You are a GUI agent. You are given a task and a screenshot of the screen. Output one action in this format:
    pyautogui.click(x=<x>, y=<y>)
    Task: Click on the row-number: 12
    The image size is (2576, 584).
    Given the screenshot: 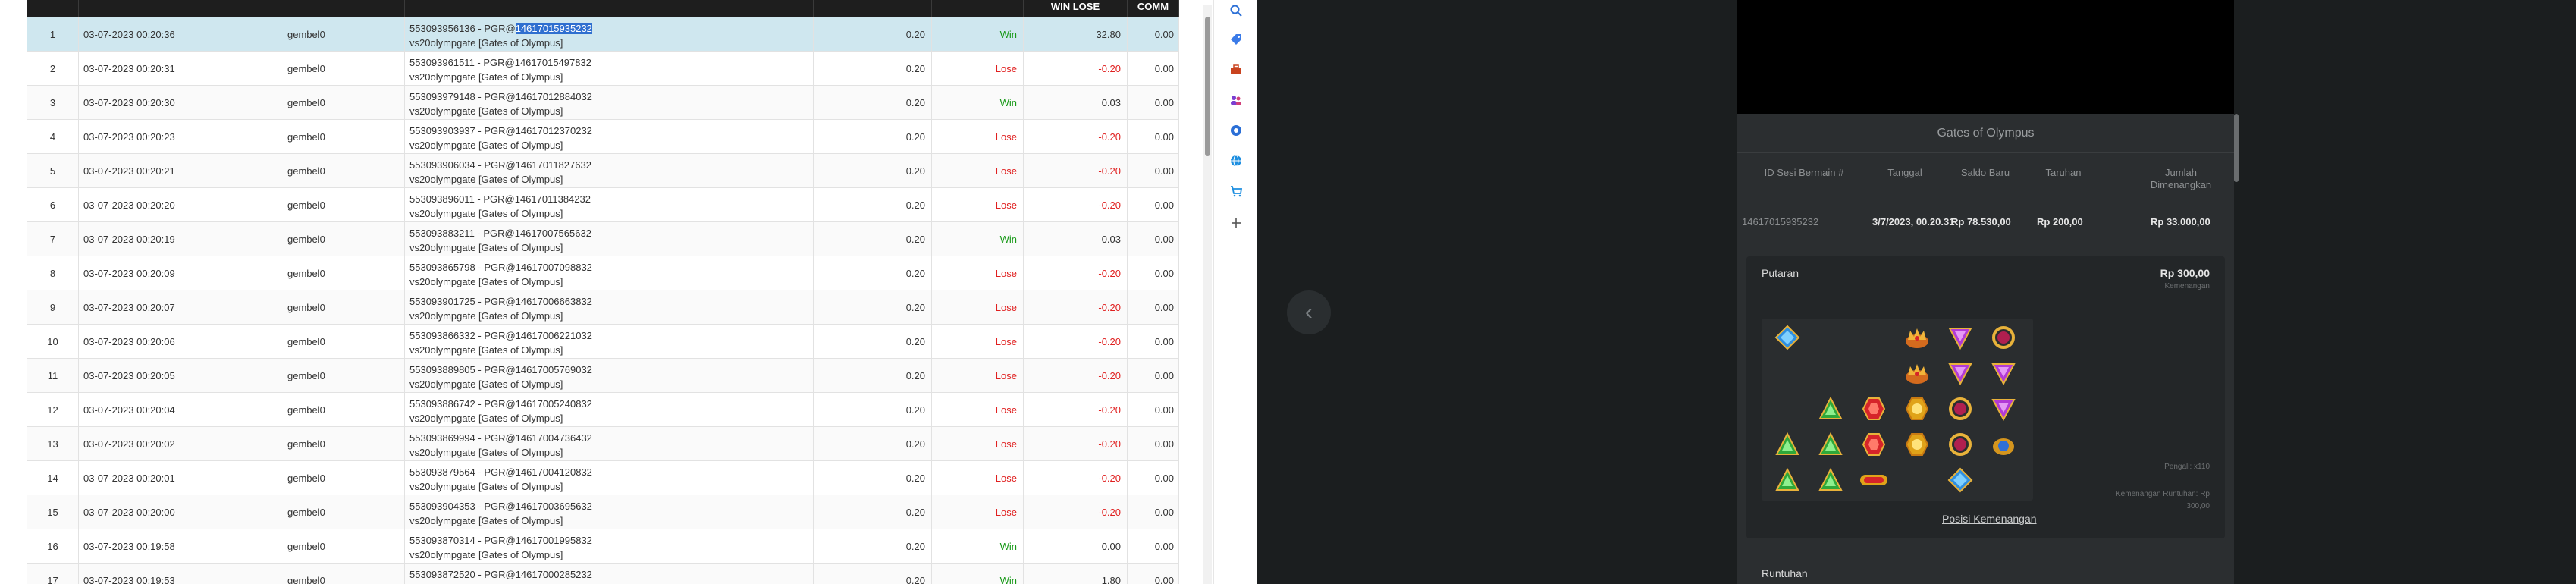 What is the action you would take?
    pyautogui.click(x=53, y=410)
    